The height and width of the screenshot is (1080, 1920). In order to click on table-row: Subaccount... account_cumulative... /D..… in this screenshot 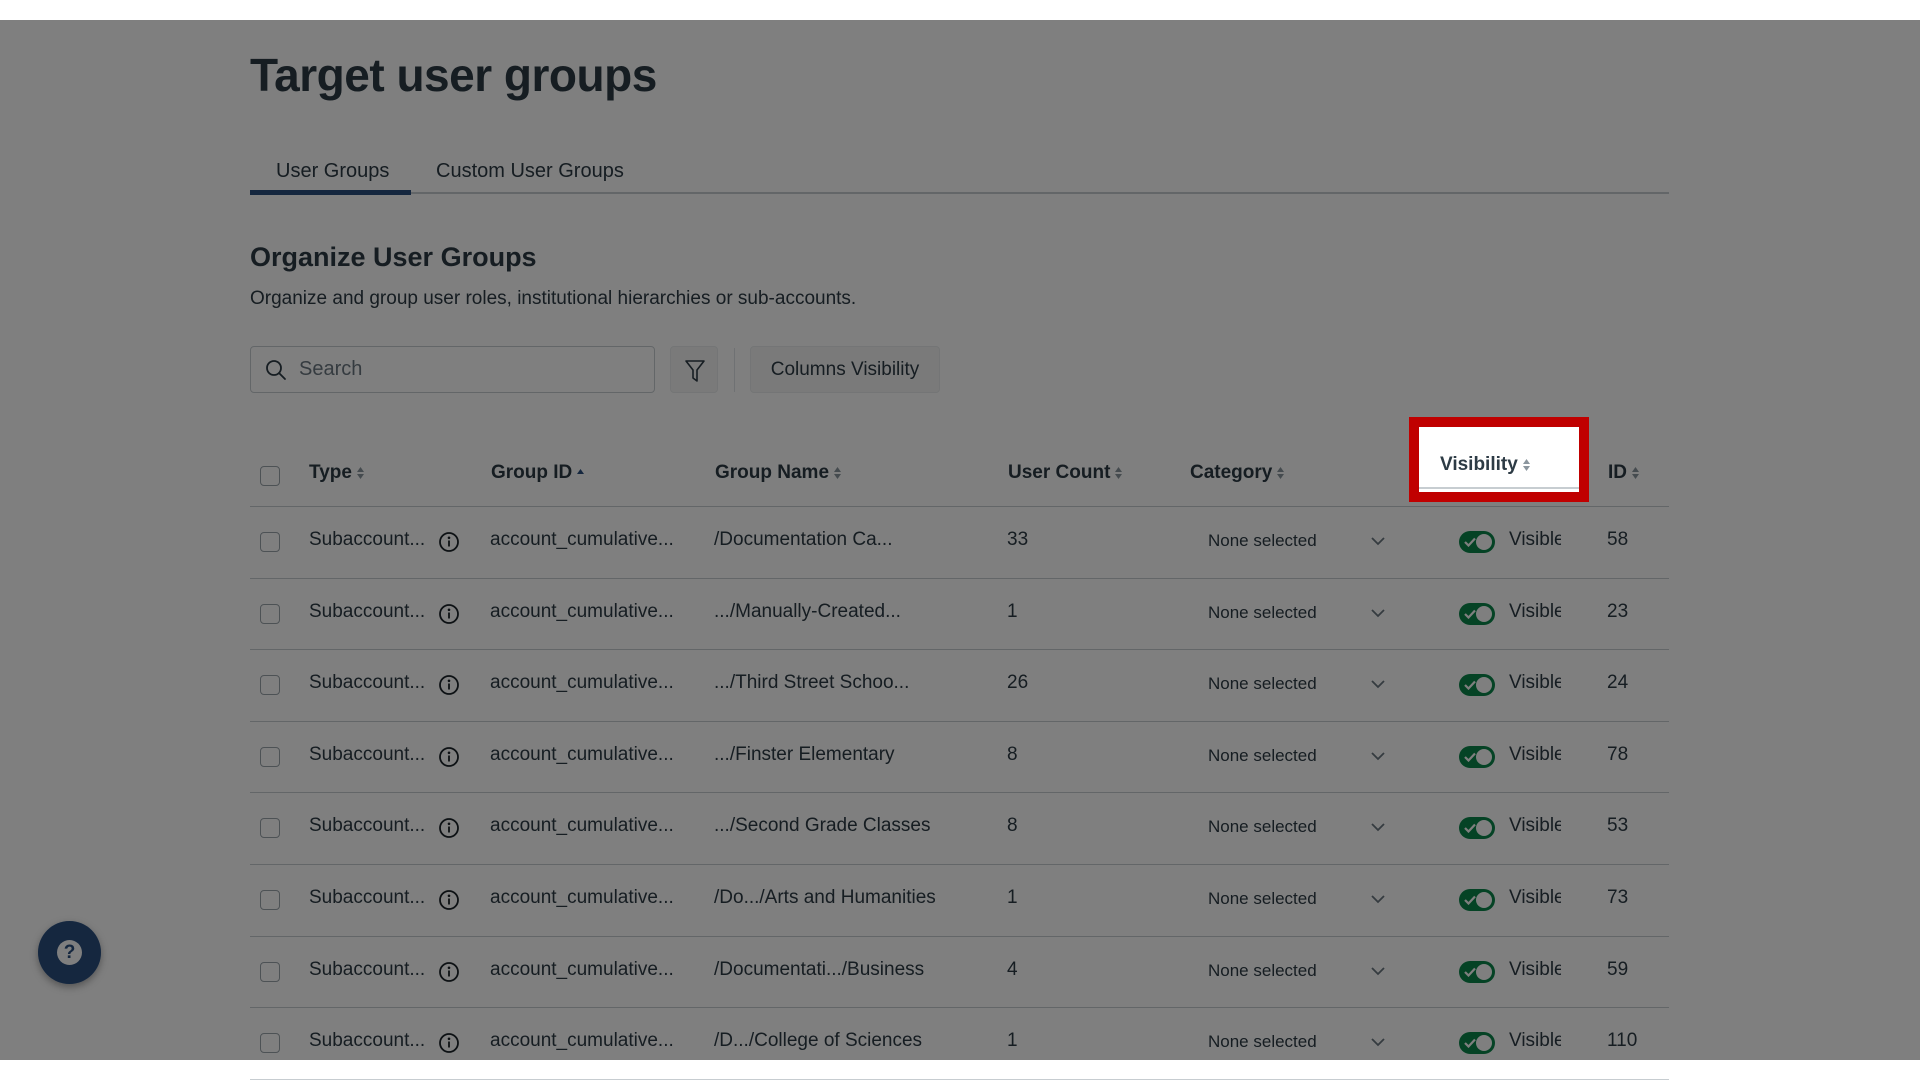, I will do `click(959, 1044)`.